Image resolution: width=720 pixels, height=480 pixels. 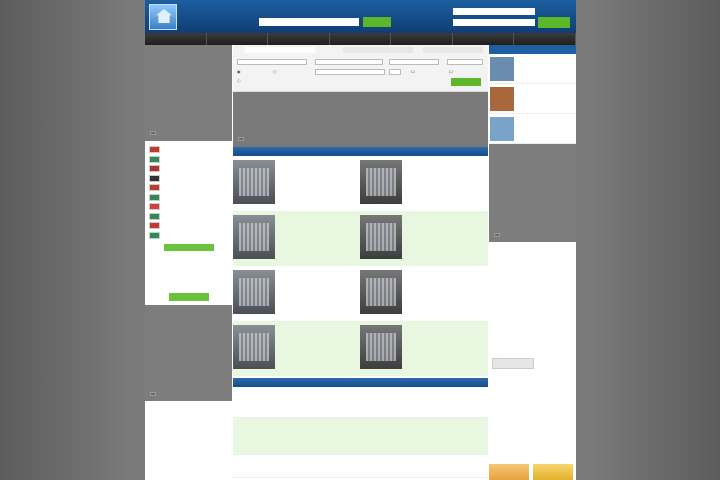 What do you see at coordinates (451, 71) in the screenshot?
I see `filter-checkbox-5: ☐` at bounding box center [451, 71].